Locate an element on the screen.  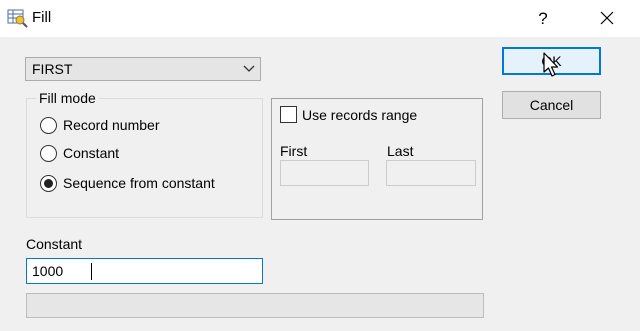
radio-sequence-from-constant-circle is located at coordinates (48, 183).